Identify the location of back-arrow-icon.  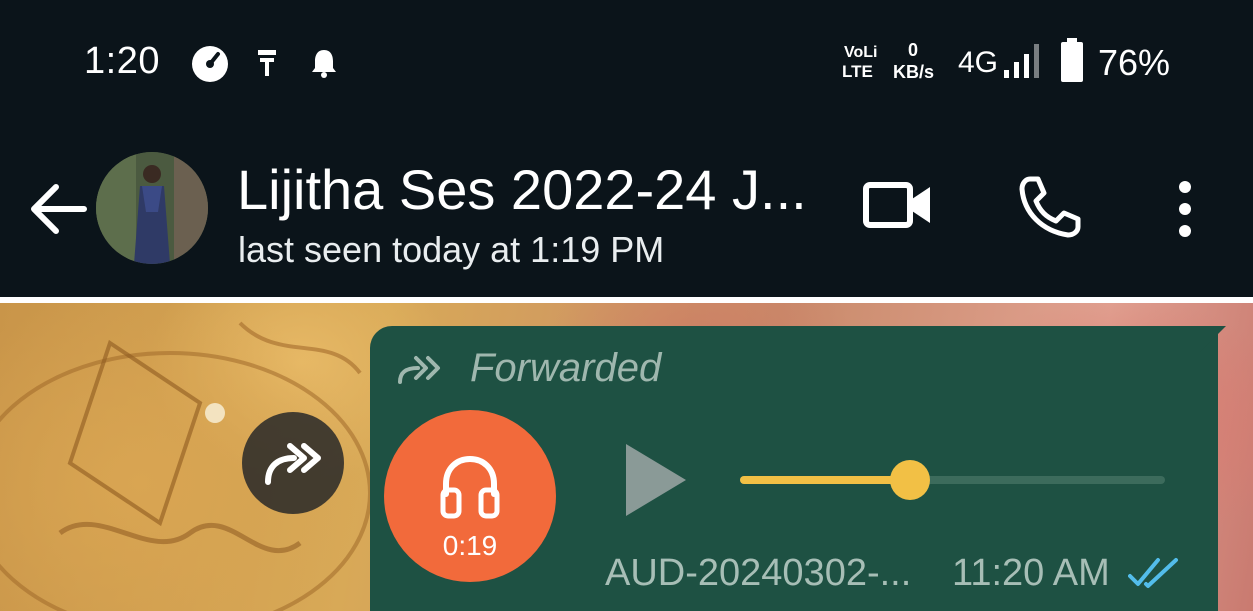
(59, 209).